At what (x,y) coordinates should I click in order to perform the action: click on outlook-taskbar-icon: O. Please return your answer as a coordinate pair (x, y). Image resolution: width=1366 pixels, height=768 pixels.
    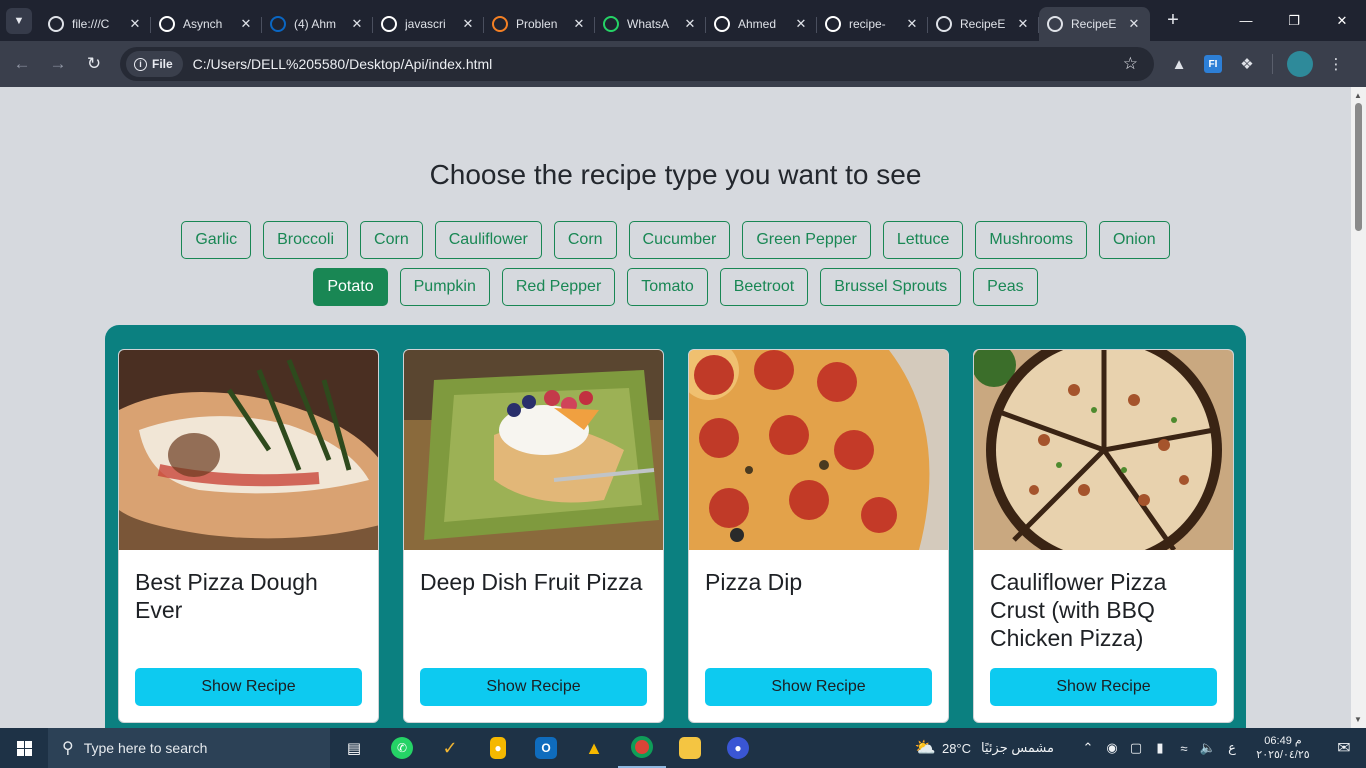
    Looking at the image, I should click on (546, 748).